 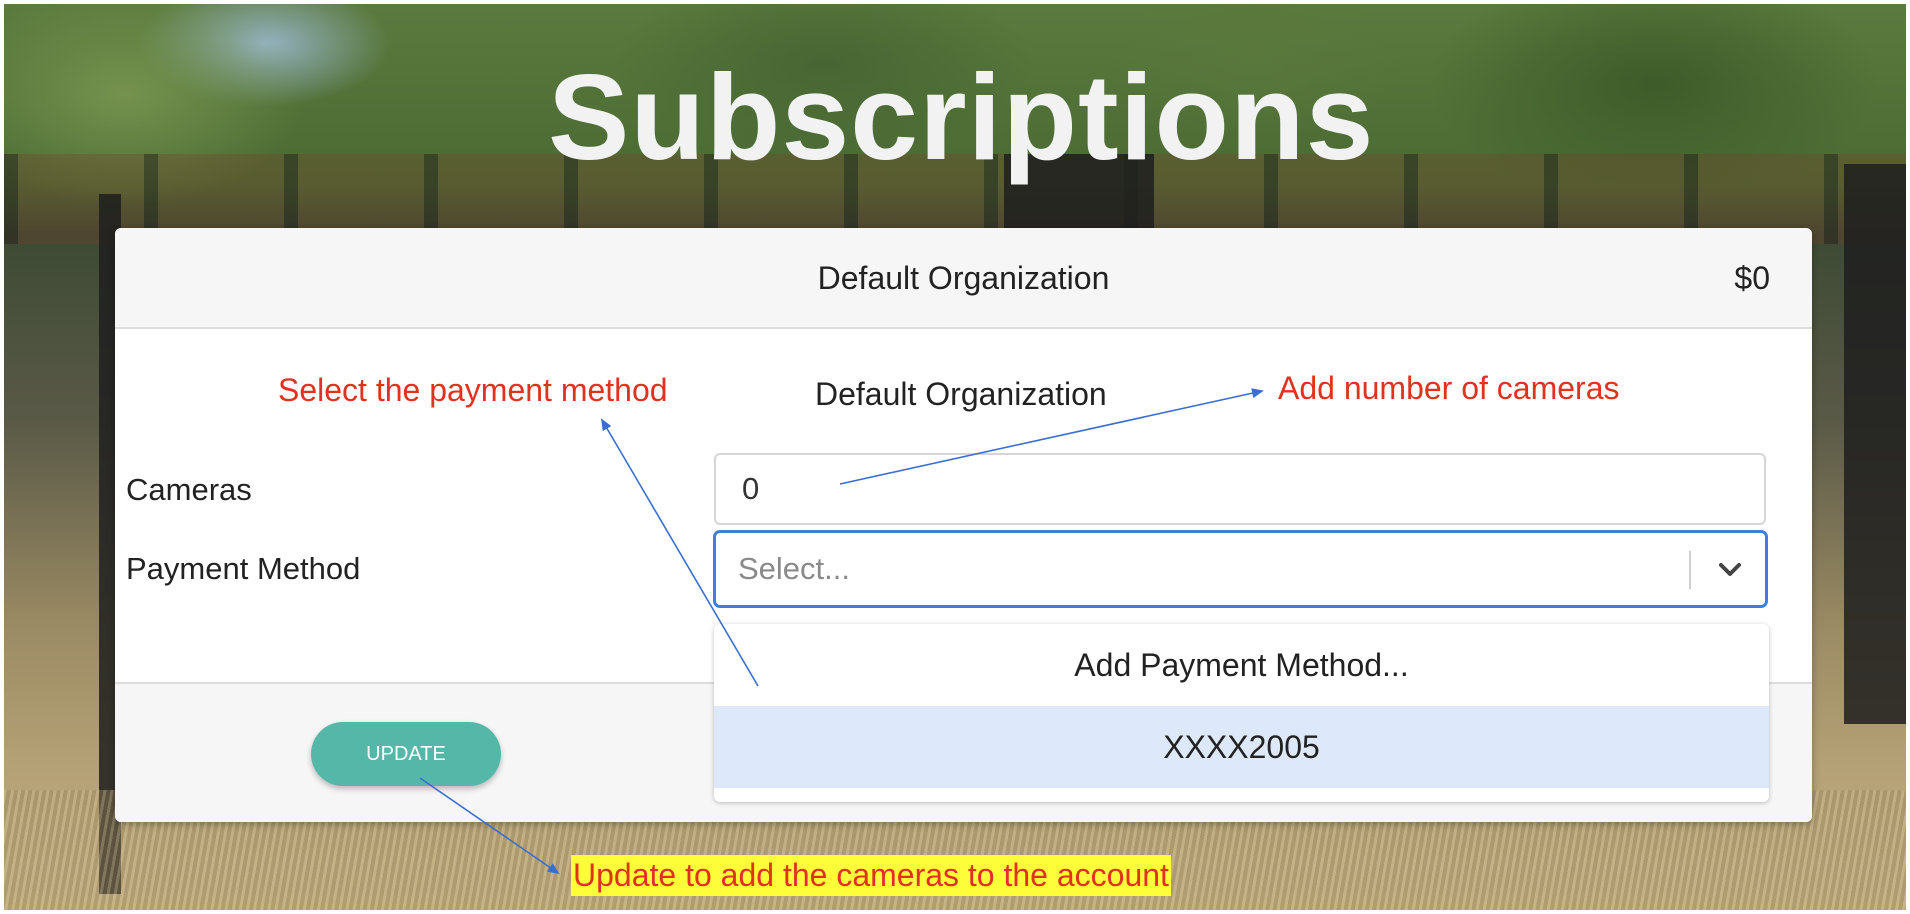 I want to click on header-organization-name: Default Organization, so click(x=963, y=278).